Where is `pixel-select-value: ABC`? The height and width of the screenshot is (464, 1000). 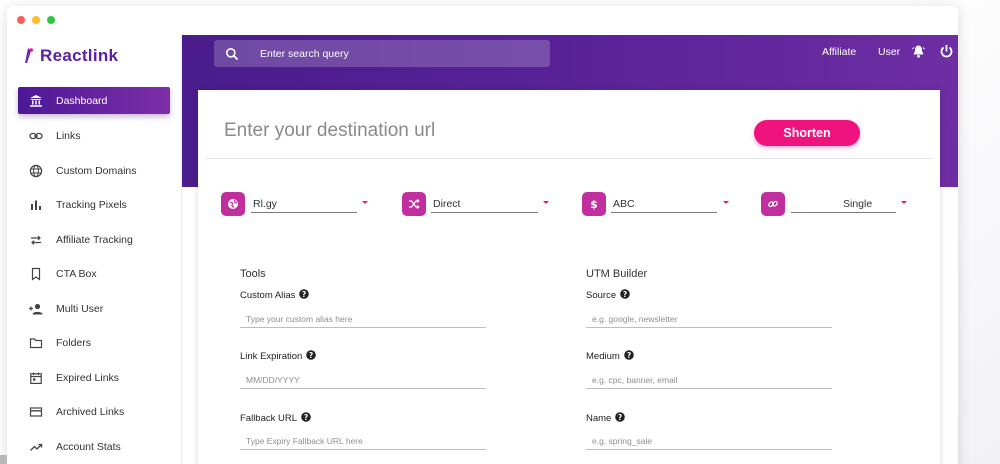
pixel-select-value: ABC is located at coordinates (624, 204).